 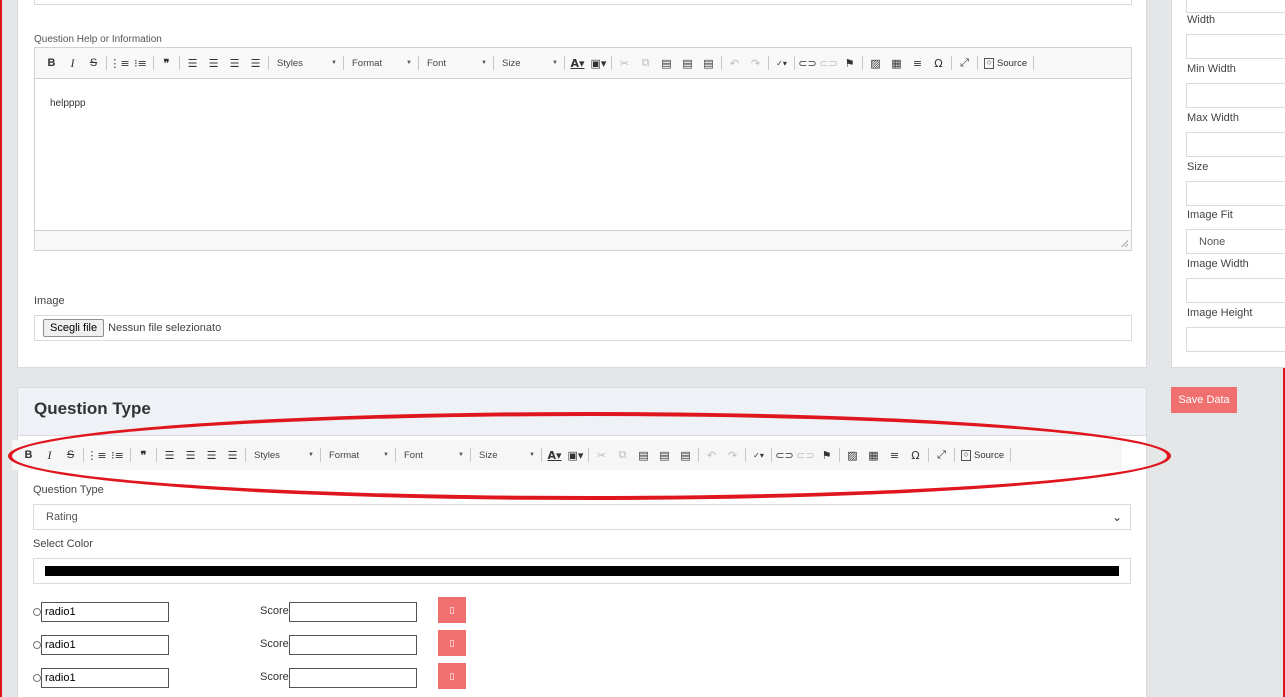 I want to click on resize-grip-icon, so click(x=1124, y=243).